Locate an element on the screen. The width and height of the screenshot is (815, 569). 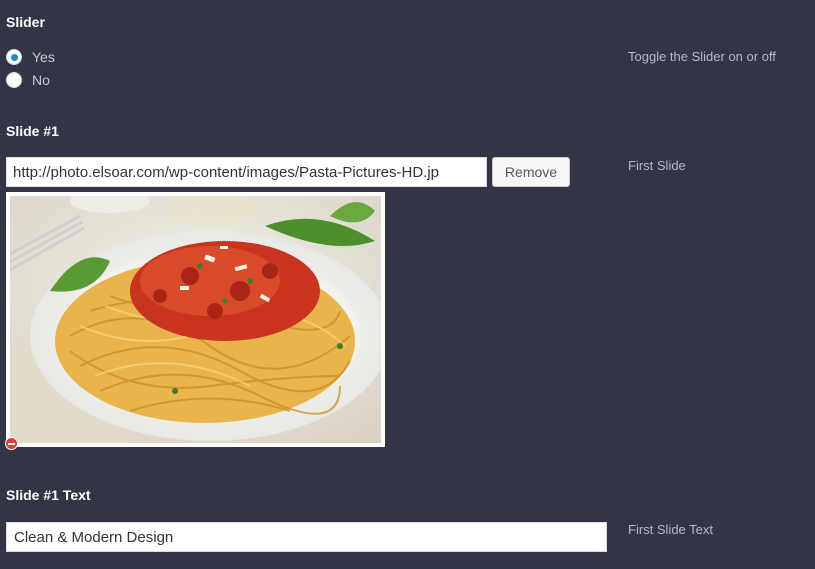
slider-help-text: Toggle the Slider on or off is located at coordinates (702, 56).